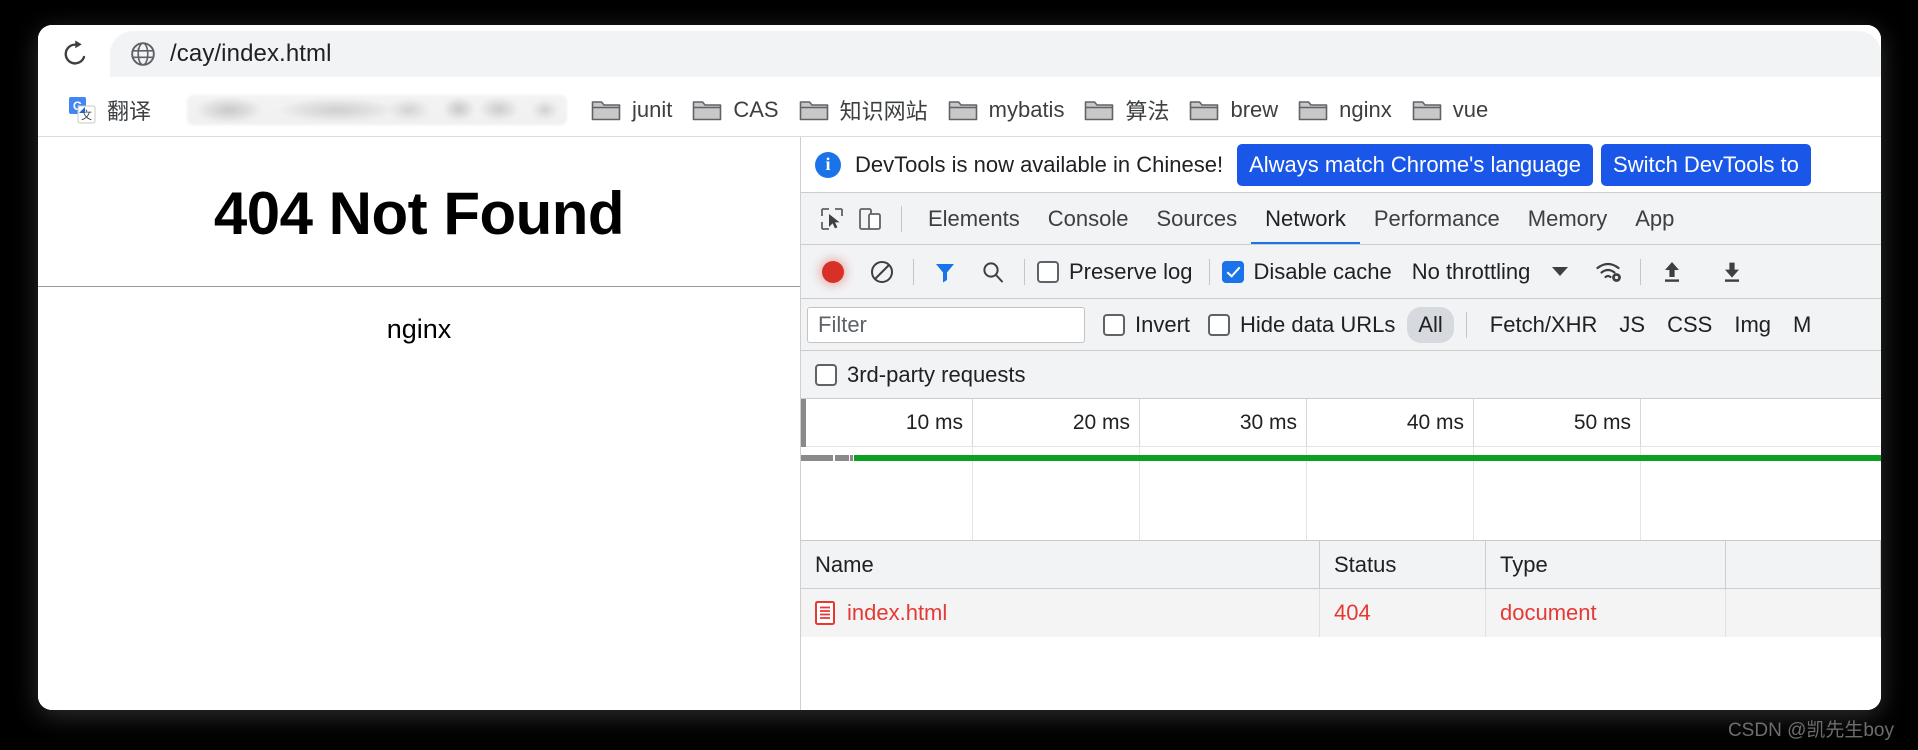 The height and width of the screenshot is (750, 1918). I want to click on disable-cache-checkbox: Disable cache, so click(1306, 271).